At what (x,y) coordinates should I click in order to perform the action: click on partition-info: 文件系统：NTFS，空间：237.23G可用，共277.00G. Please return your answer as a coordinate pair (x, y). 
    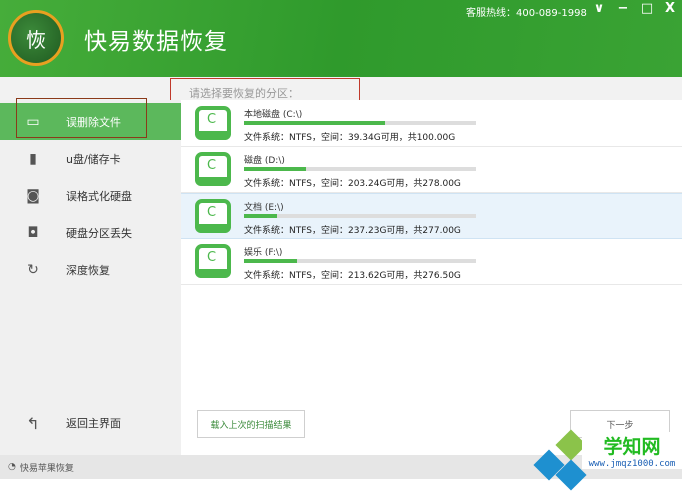
    Looking at the image, I should click on (352, 231).